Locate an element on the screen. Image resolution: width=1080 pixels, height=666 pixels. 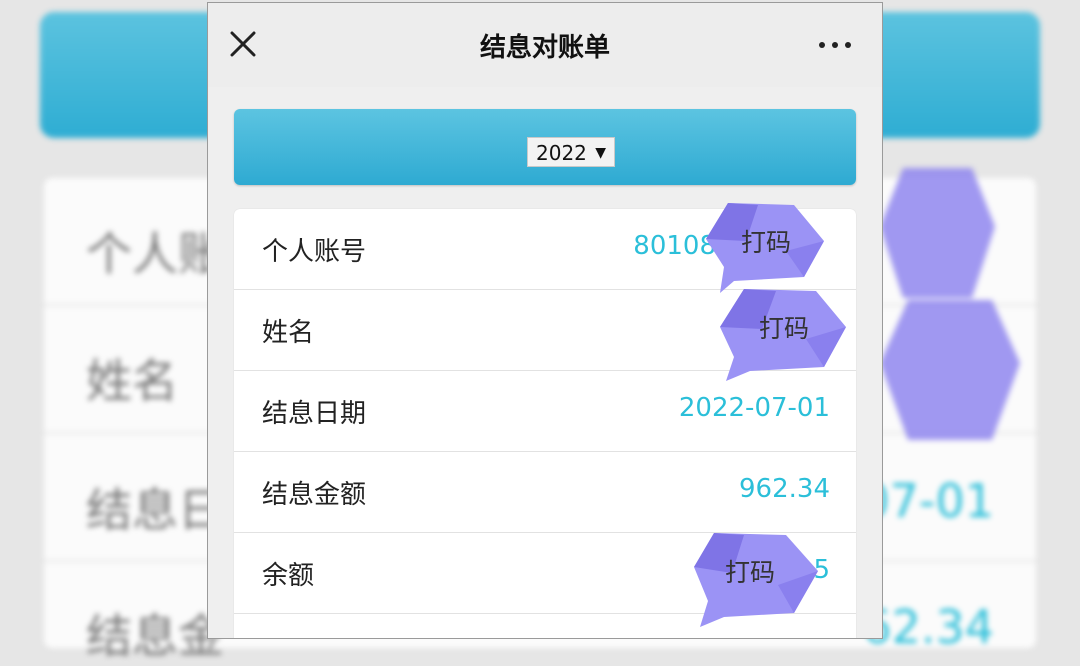
list-item-interest-amount: 结息金额 962.34 is located at coordinates (545, 492).